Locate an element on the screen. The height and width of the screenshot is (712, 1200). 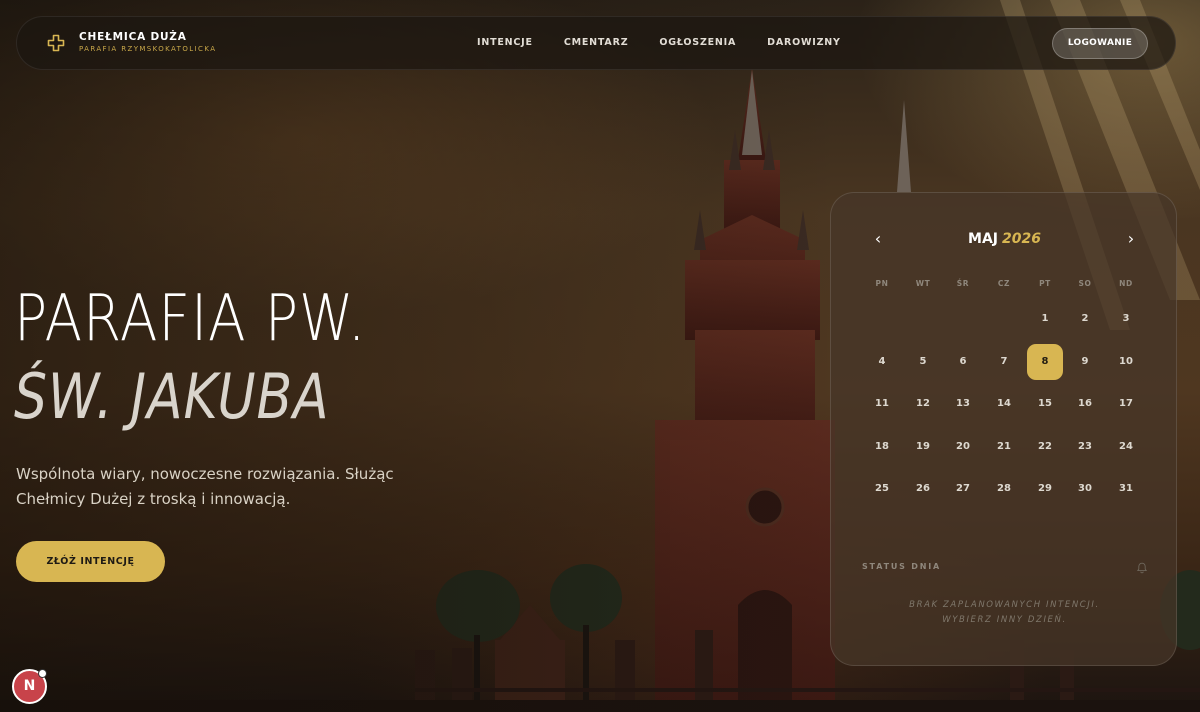
cross-icon is located at coordinates (56, 43).